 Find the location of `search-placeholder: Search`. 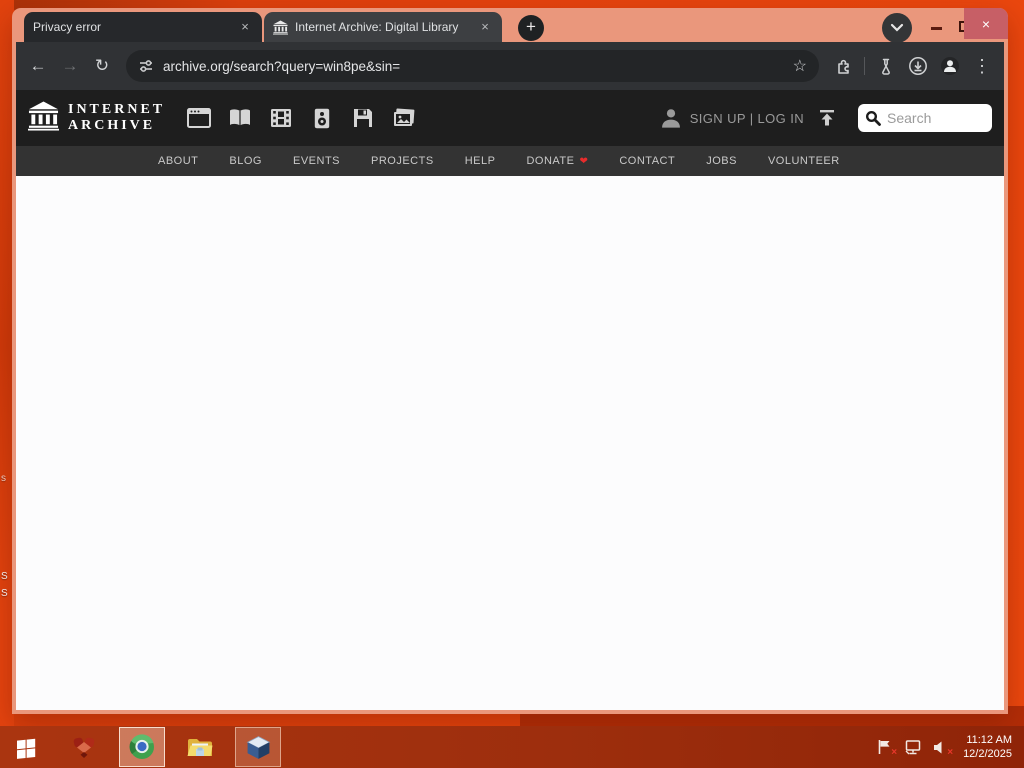

search-placeholder: Search is located at coordinates (909, 118).